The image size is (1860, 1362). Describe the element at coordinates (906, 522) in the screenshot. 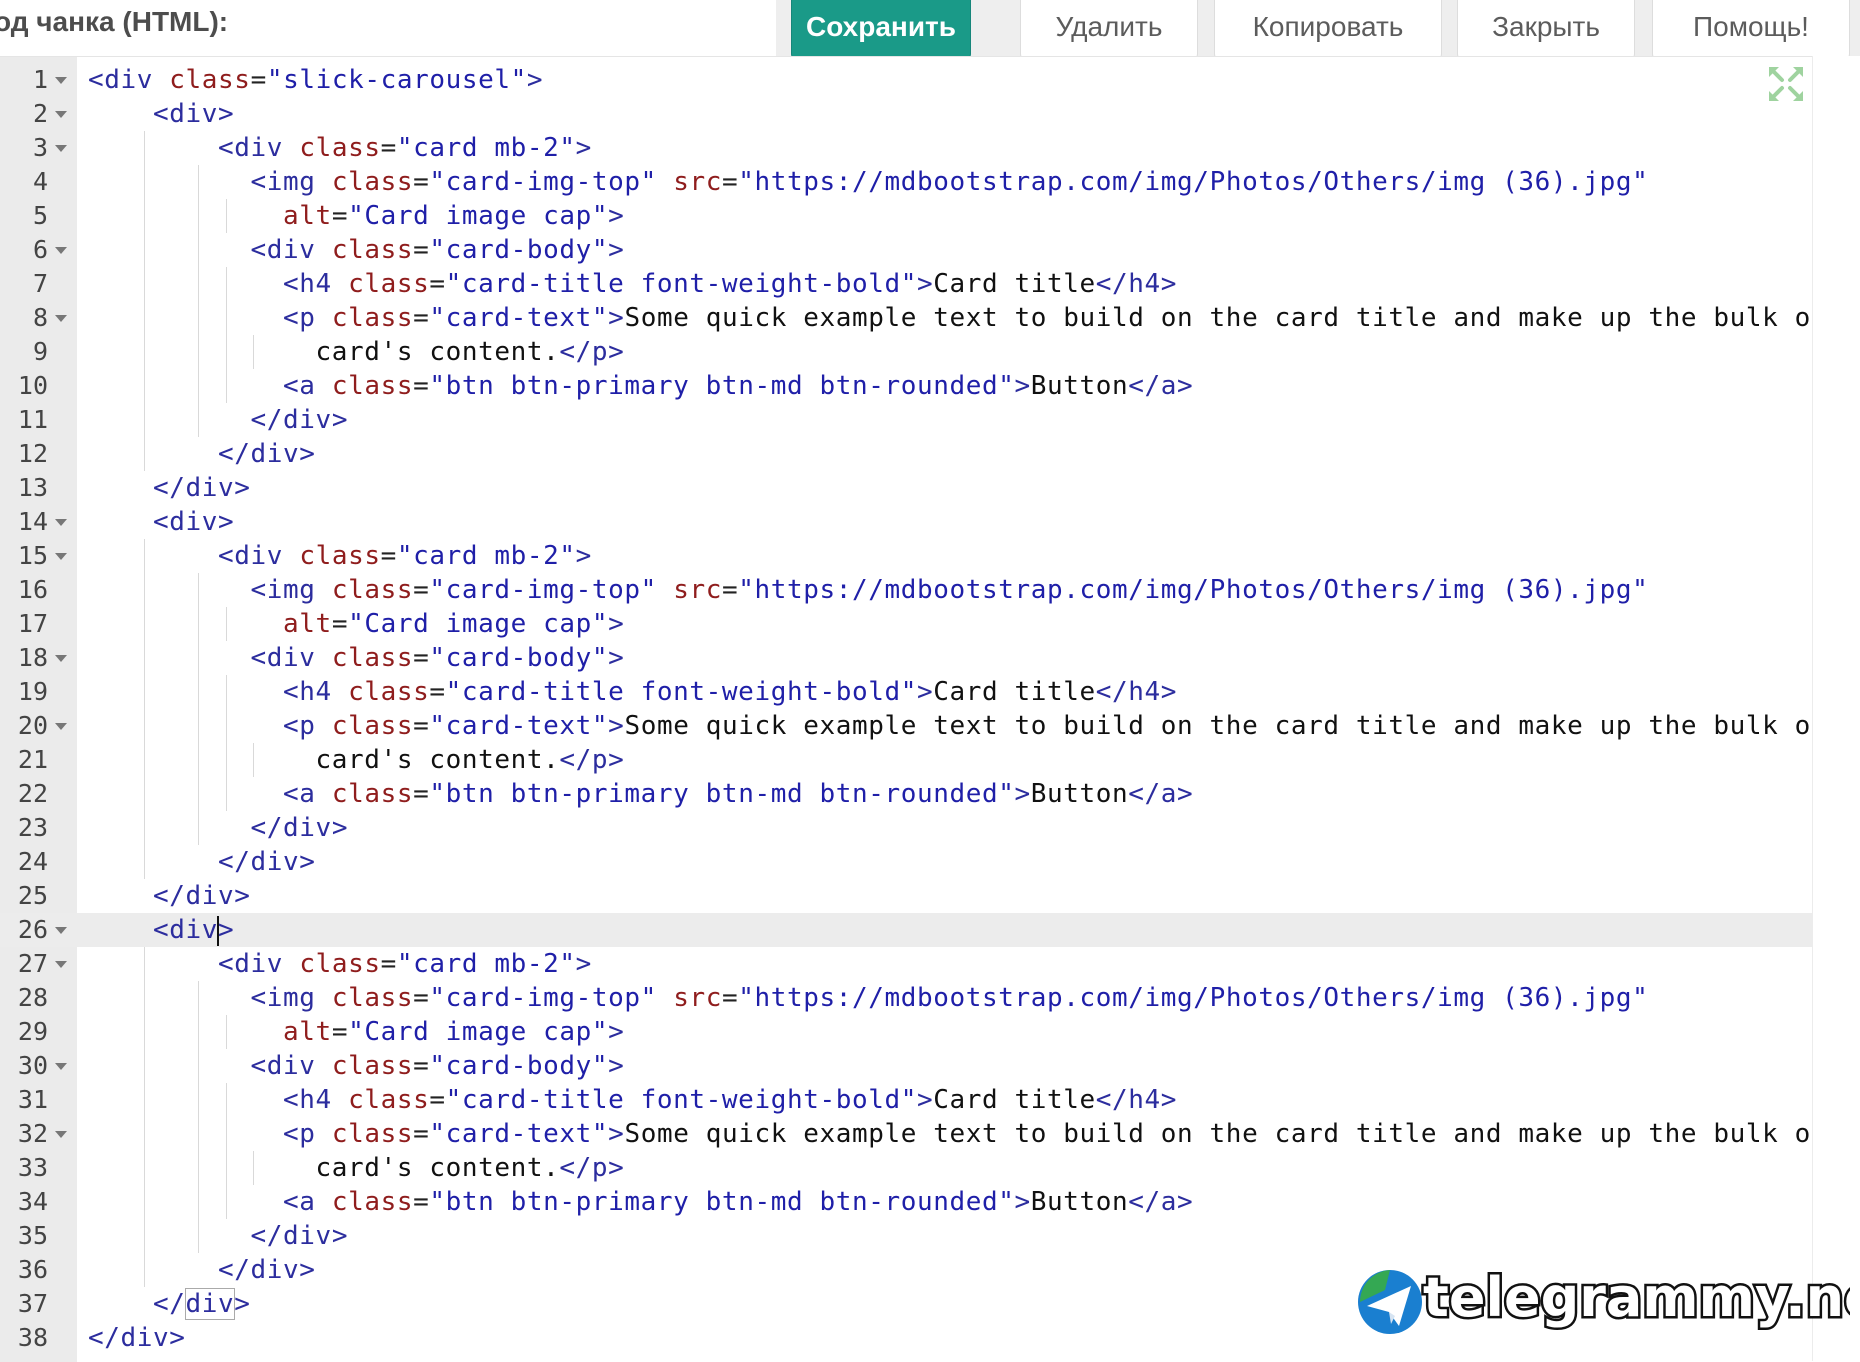

I see `code-line: 14 <div>` at that location.